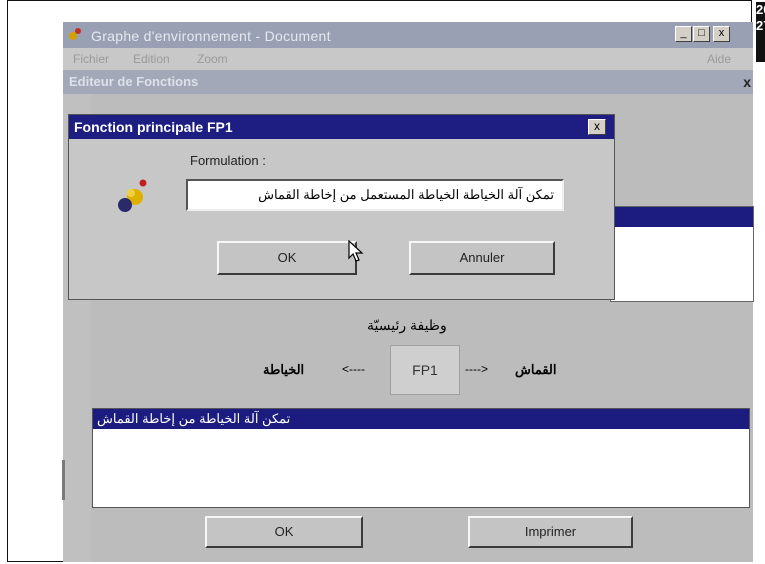  Describe the element at coordinates (407, 325) in the screenshot. I see `function-type-label: وظيفة رئيسيّة` at that location.